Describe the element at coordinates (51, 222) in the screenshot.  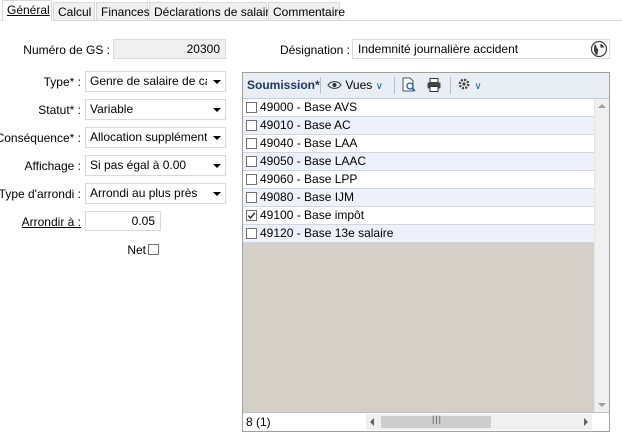
I see `arrondir-label: Arrondir à :` at that location.